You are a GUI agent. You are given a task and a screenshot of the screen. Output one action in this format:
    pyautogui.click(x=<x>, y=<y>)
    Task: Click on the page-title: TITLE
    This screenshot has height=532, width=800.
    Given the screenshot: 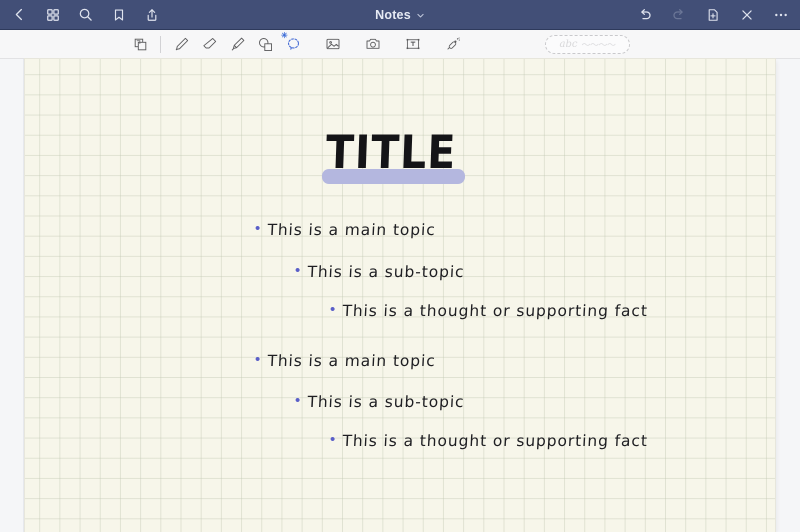 What is the action you would take?
    pyautogui.click(x=391, y=152)
    